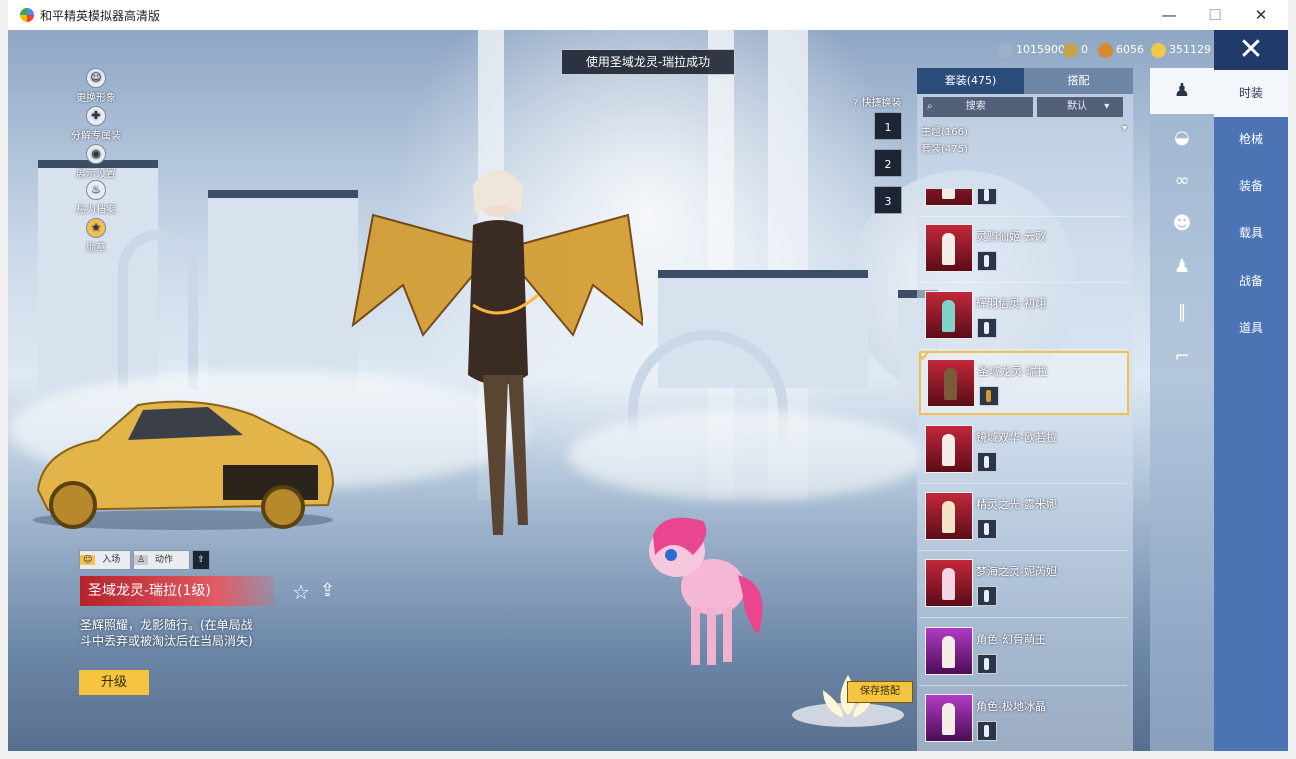 This screenshot has height=759, width=1296. What do you see at coordinates (856, 103) in the screenshot?
I see `help-icon: ?` at bounding box center [856, 103].